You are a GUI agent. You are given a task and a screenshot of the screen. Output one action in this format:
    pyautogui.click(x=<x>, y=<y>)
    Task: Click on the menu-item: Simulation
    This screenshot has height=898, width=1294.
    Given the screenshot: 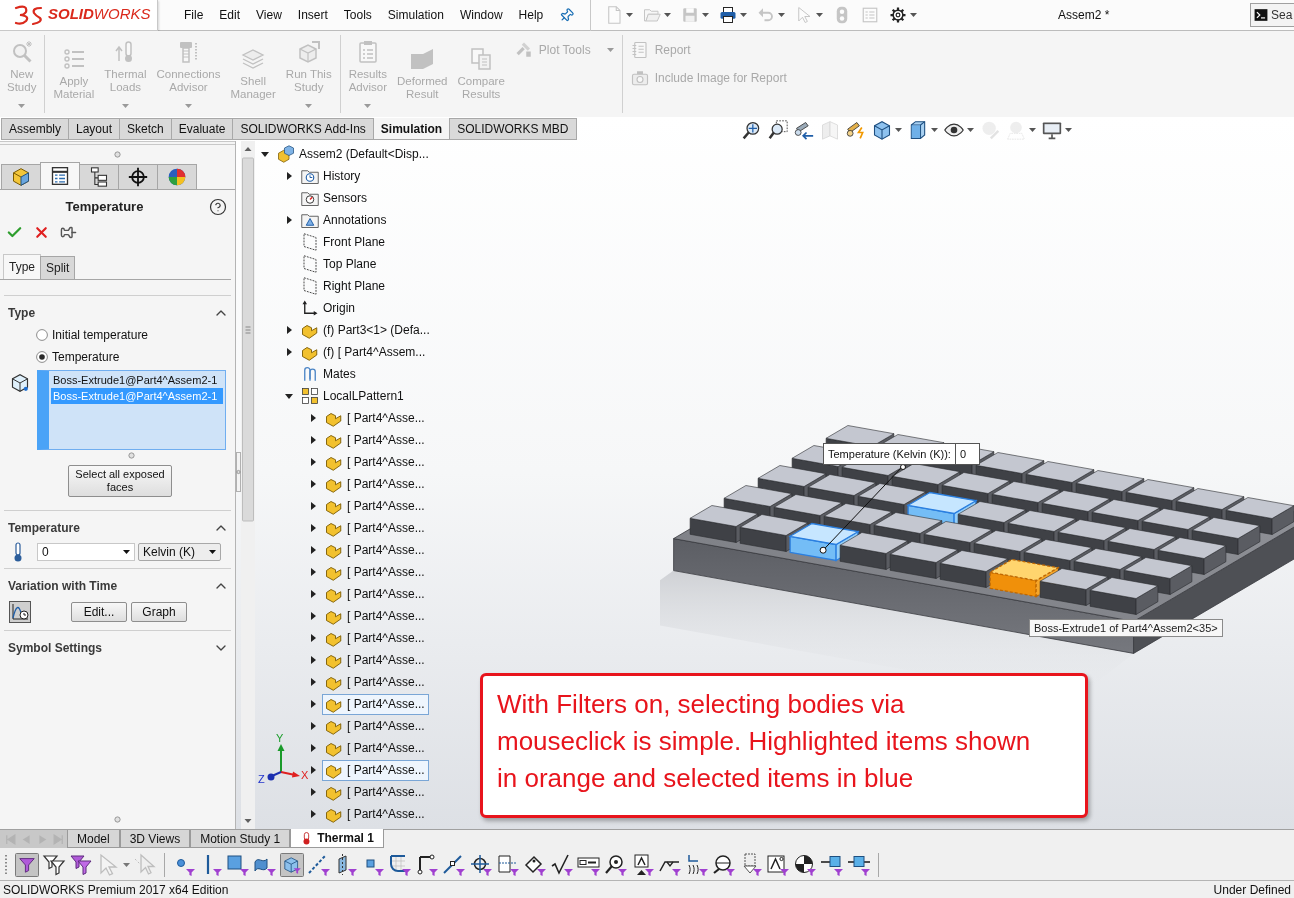 What is the action you would take?
    pyautogui.click(x=415, y=15)
    